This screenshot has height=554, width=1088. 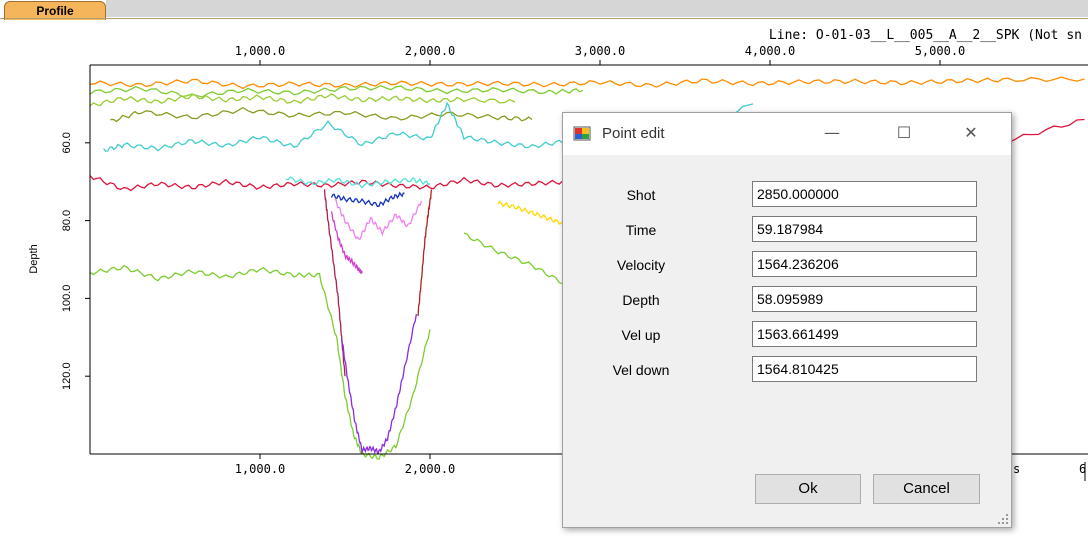 What do you see at coordinates (641, 370) in the screenshot?
I see `vel-down-label: Vel down` at bounding box center [641, 370].